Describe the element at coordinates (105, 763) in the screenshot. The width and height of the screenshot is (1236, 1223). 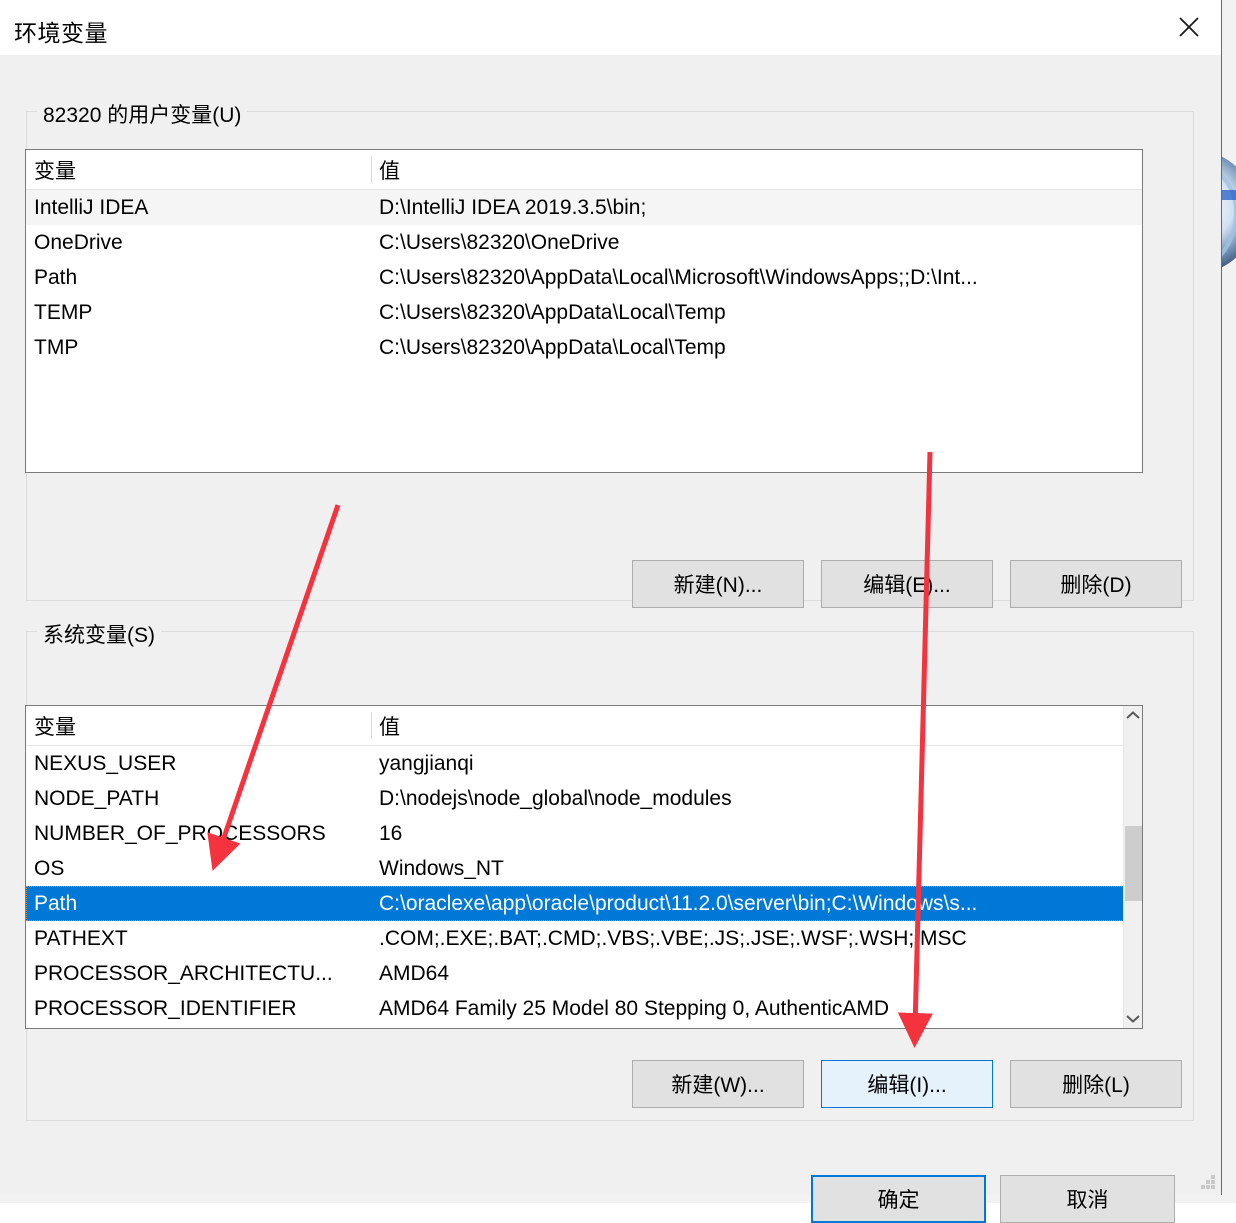
I see `variable-name: NEXUS_USER` at that location.